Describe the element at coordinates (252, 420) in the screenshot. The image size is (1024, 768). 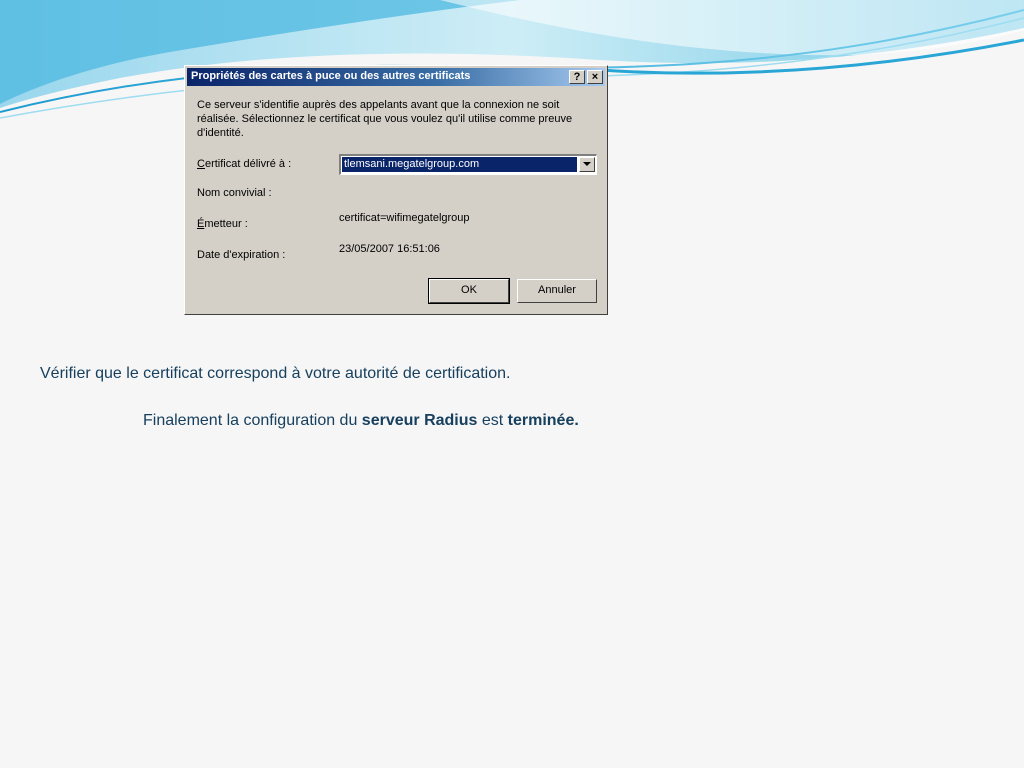
I see `caption-text-part1: Finalement la configuration du` at that location.